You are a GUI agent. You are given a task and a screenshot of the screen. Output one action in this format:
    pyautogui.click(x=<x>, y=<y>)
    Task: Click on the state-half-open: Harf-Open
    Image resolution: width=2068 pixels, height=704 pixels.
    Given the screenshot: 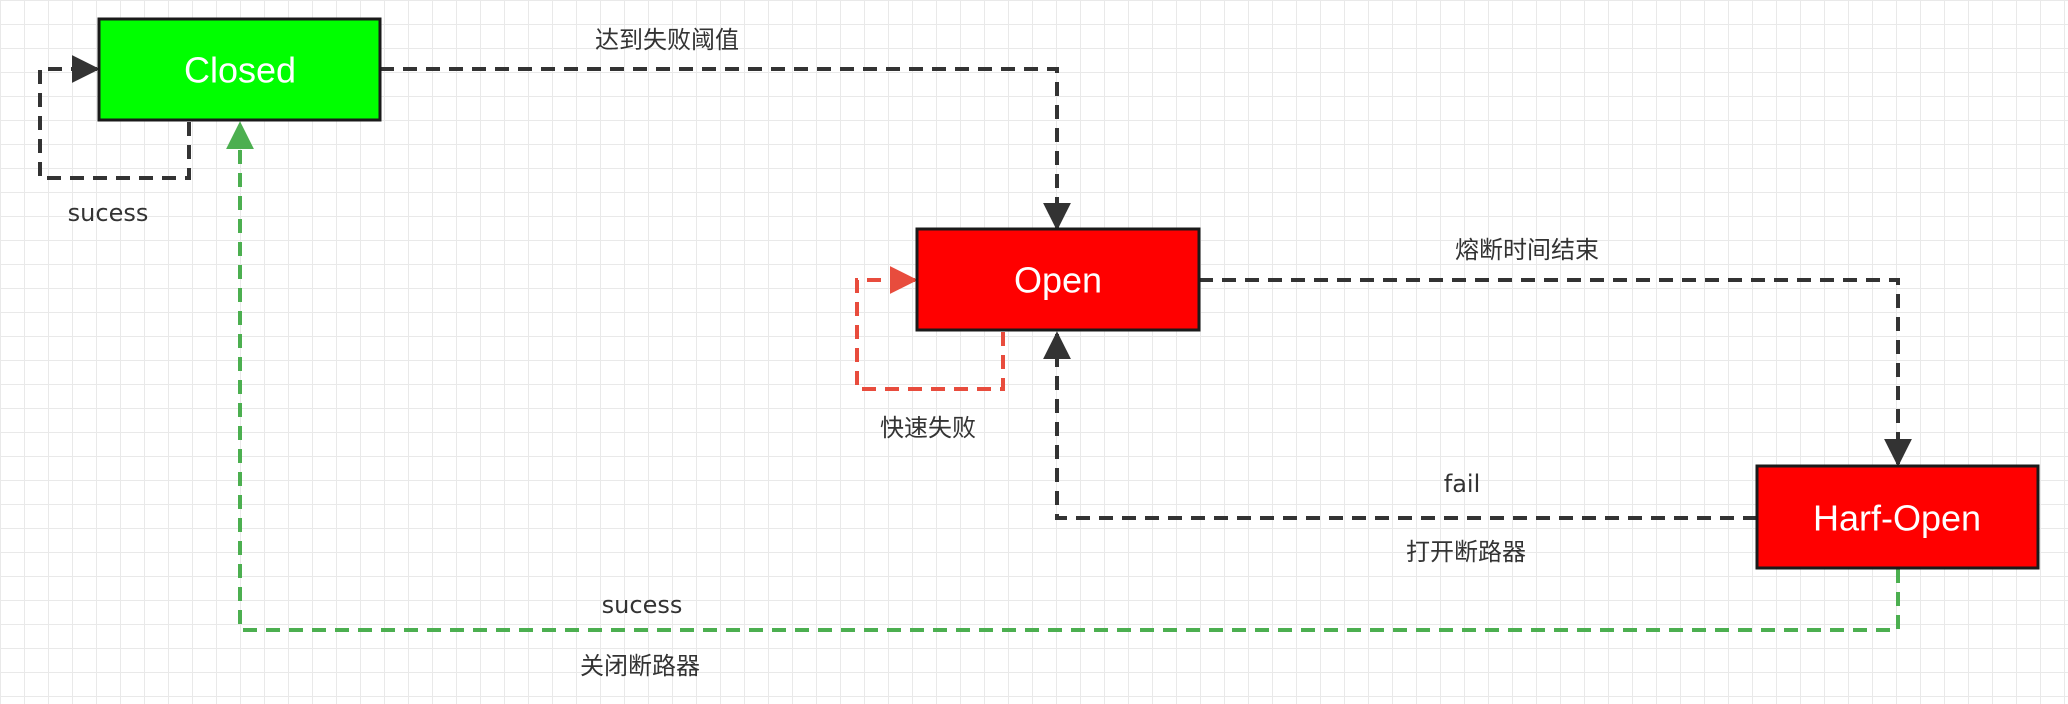 What is the action you would take?
    pyautogui.click(x=1897, y=517)
    